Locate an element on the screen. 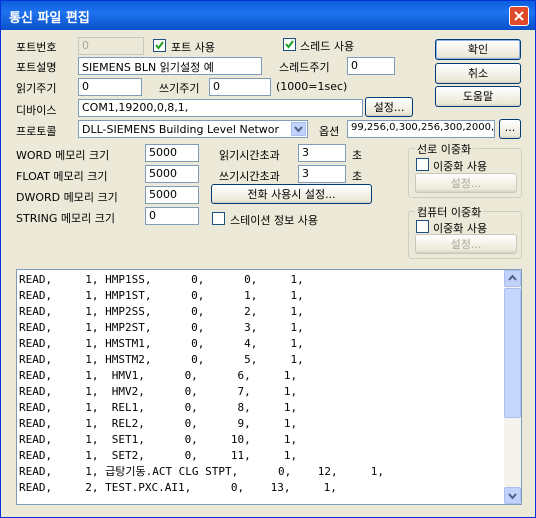 The width and height of the screenshot is (536, 518). port-number-label: 포트번호 is located at coordinates (36, 47).